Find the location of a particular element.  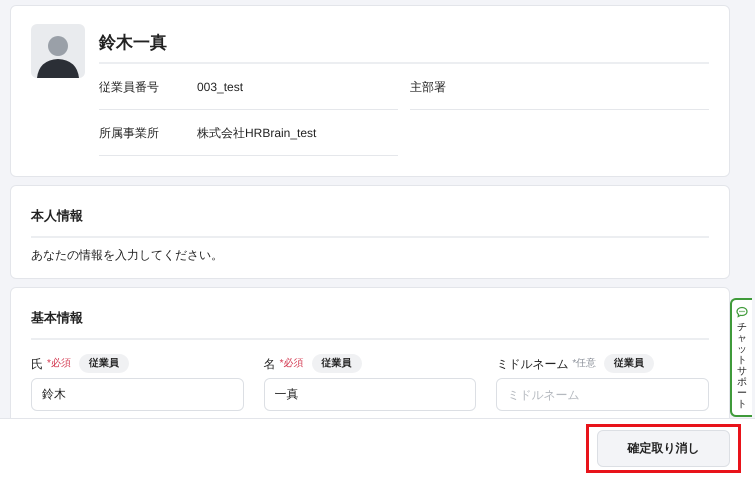

chat-support-tab: チャットサポート is located at coordinates (741, 357).